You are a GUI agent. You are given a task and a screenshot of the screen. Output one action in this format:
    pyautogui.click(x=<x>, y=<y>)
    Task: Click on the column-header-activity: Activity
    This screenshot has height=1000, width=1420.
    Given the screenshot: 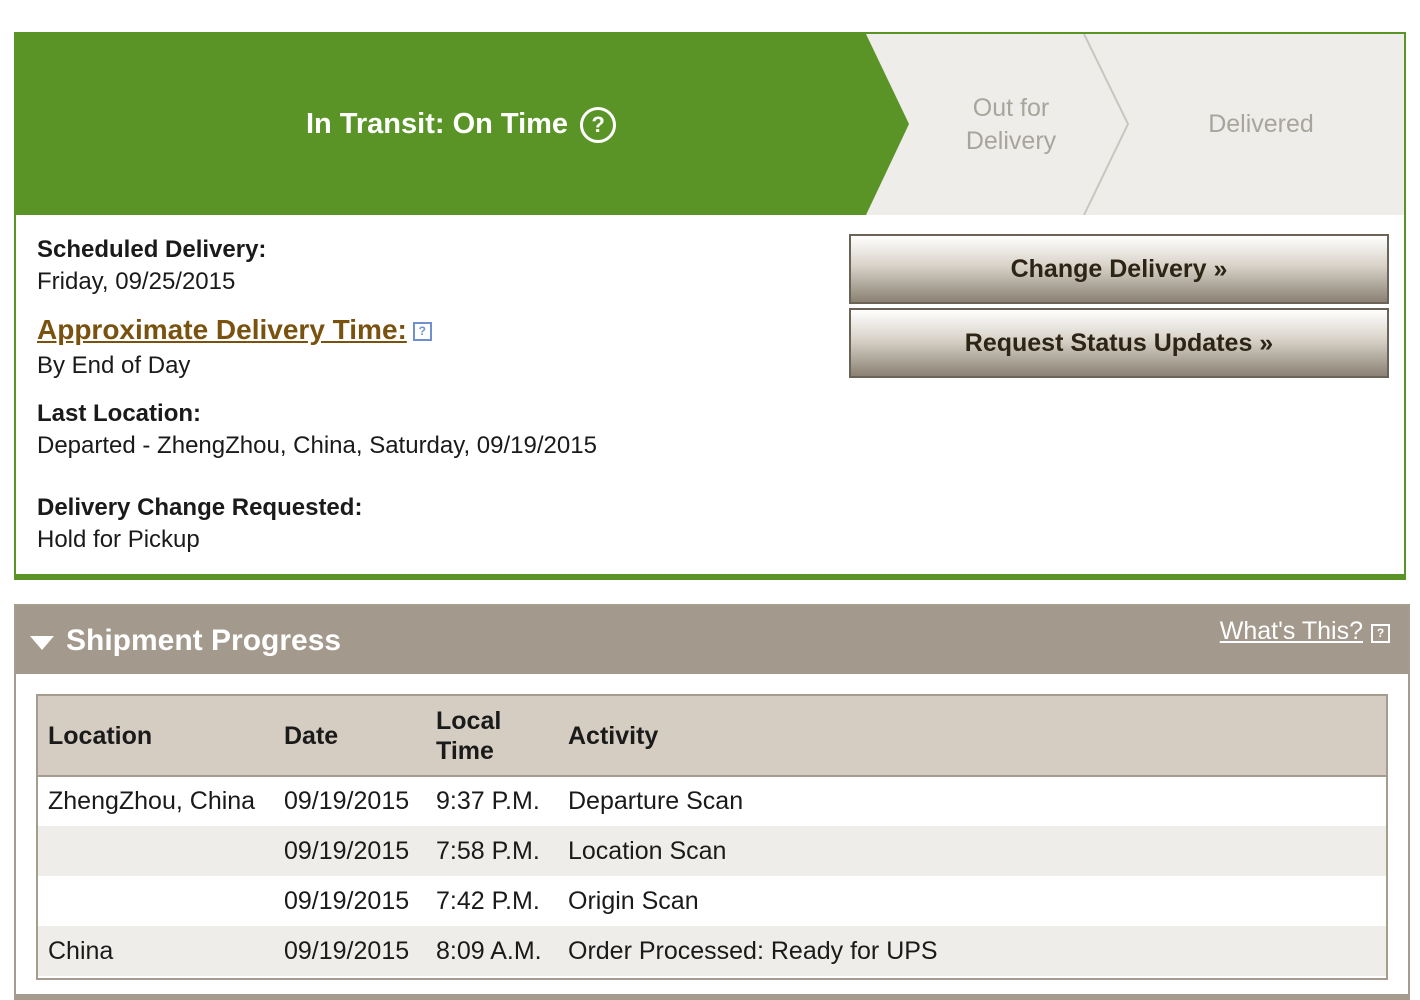 What is the action you would take?
    pyautogui.click(x=613, y=735)
    